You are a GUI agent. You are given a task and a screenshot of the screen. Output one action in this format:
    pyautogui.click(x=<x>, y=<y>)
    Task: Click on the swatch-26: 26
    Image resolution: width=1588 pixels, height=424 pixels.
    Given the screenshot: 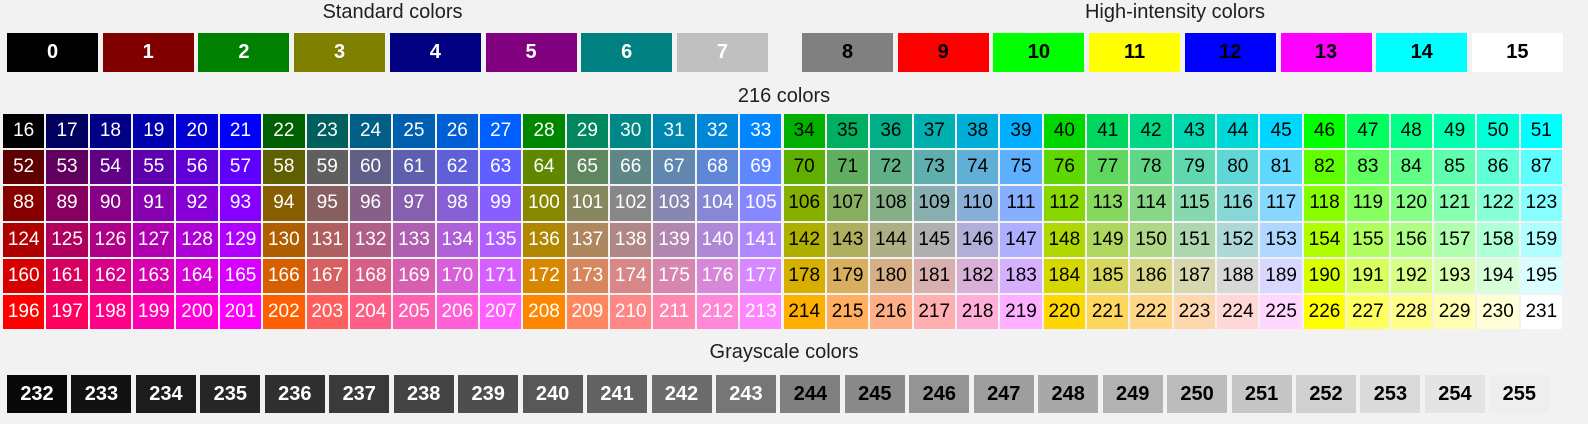 What is the action you would take?
    pyautogui.click(x=457, y=131)
    